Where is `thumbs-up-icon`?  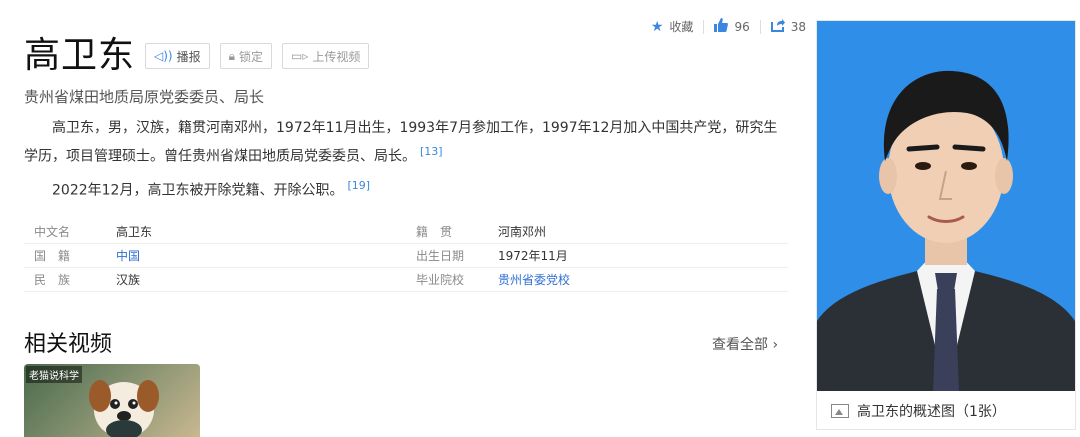 thumbs-up-icon is located at coordinates (721, 26).